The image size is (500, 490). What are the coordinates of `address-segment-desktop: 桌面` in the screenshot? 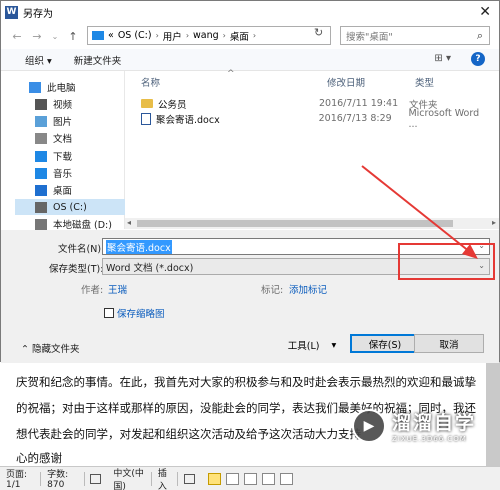 It's located at (239, 36).